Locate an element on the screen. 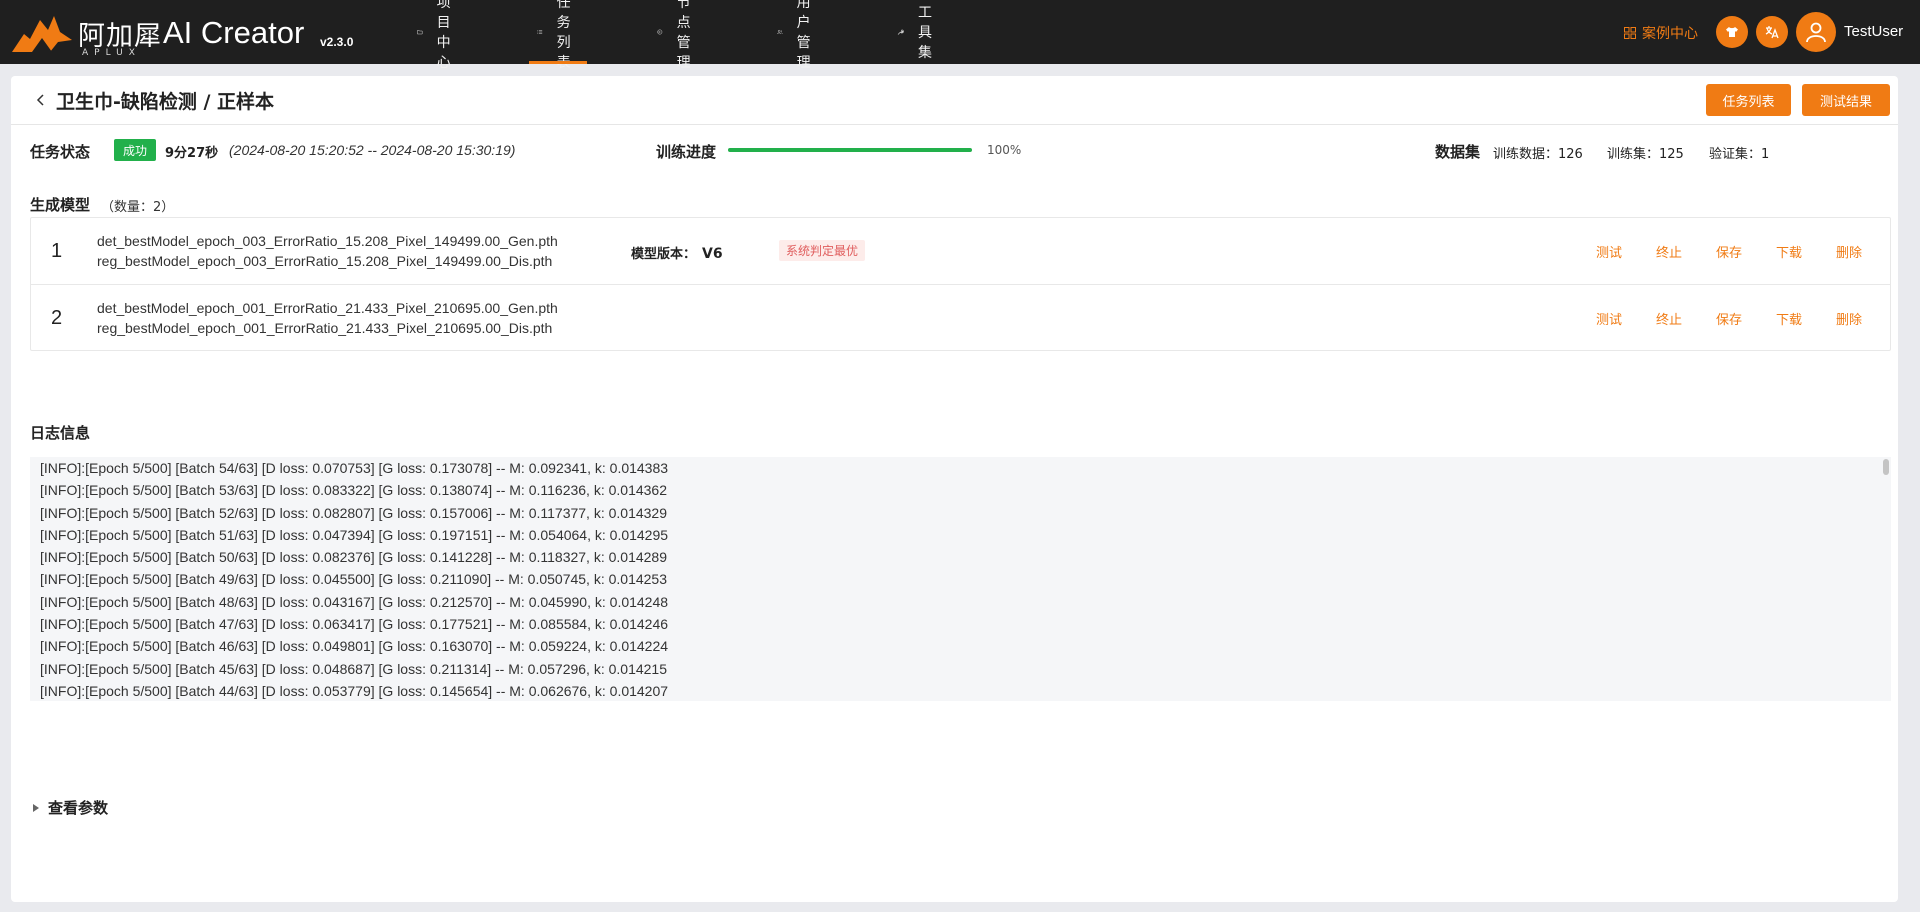  nav-item-users: 用户管理 is located at coordinates (798, 35).